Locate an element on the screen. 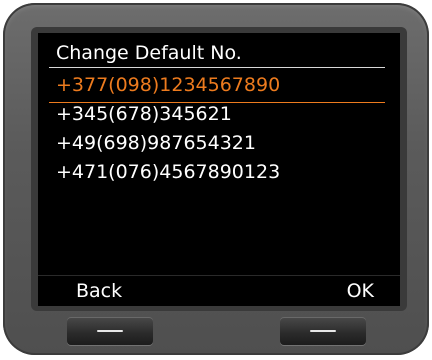  back-softkey-label: Back is located at coordinates (99, 291).